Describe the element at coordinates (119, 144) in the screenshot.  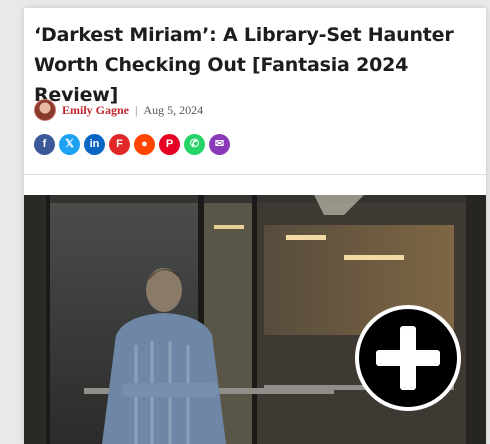
I see `flipboard-share-icon: F` at that location.